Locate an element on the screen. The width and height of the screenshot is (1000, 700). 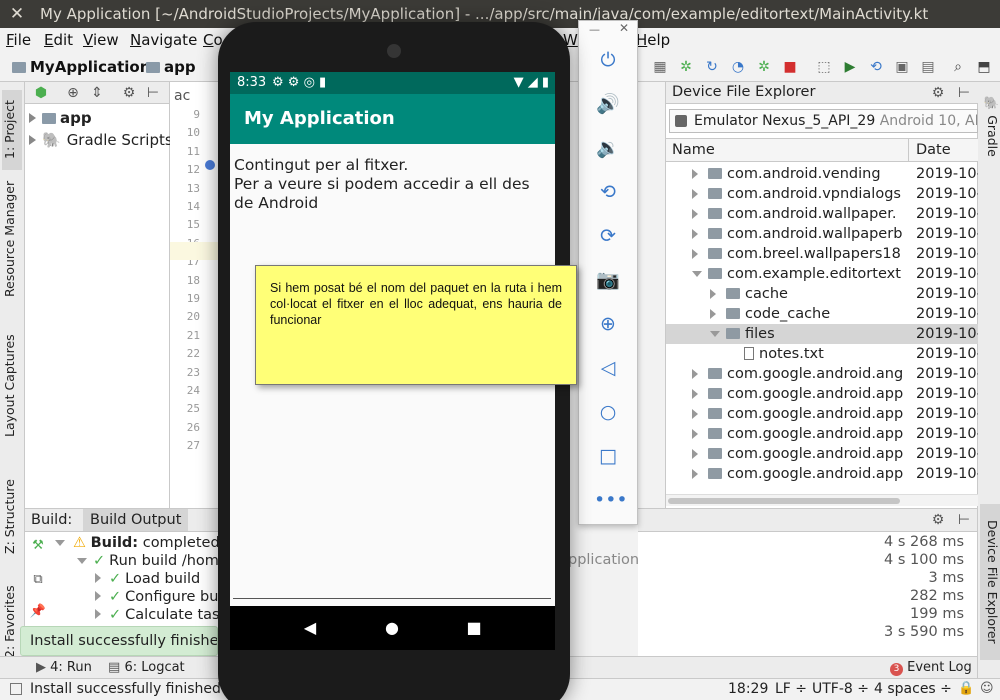
run-tool-button: ▶ 4: Run is located at coordinates (64, 668).